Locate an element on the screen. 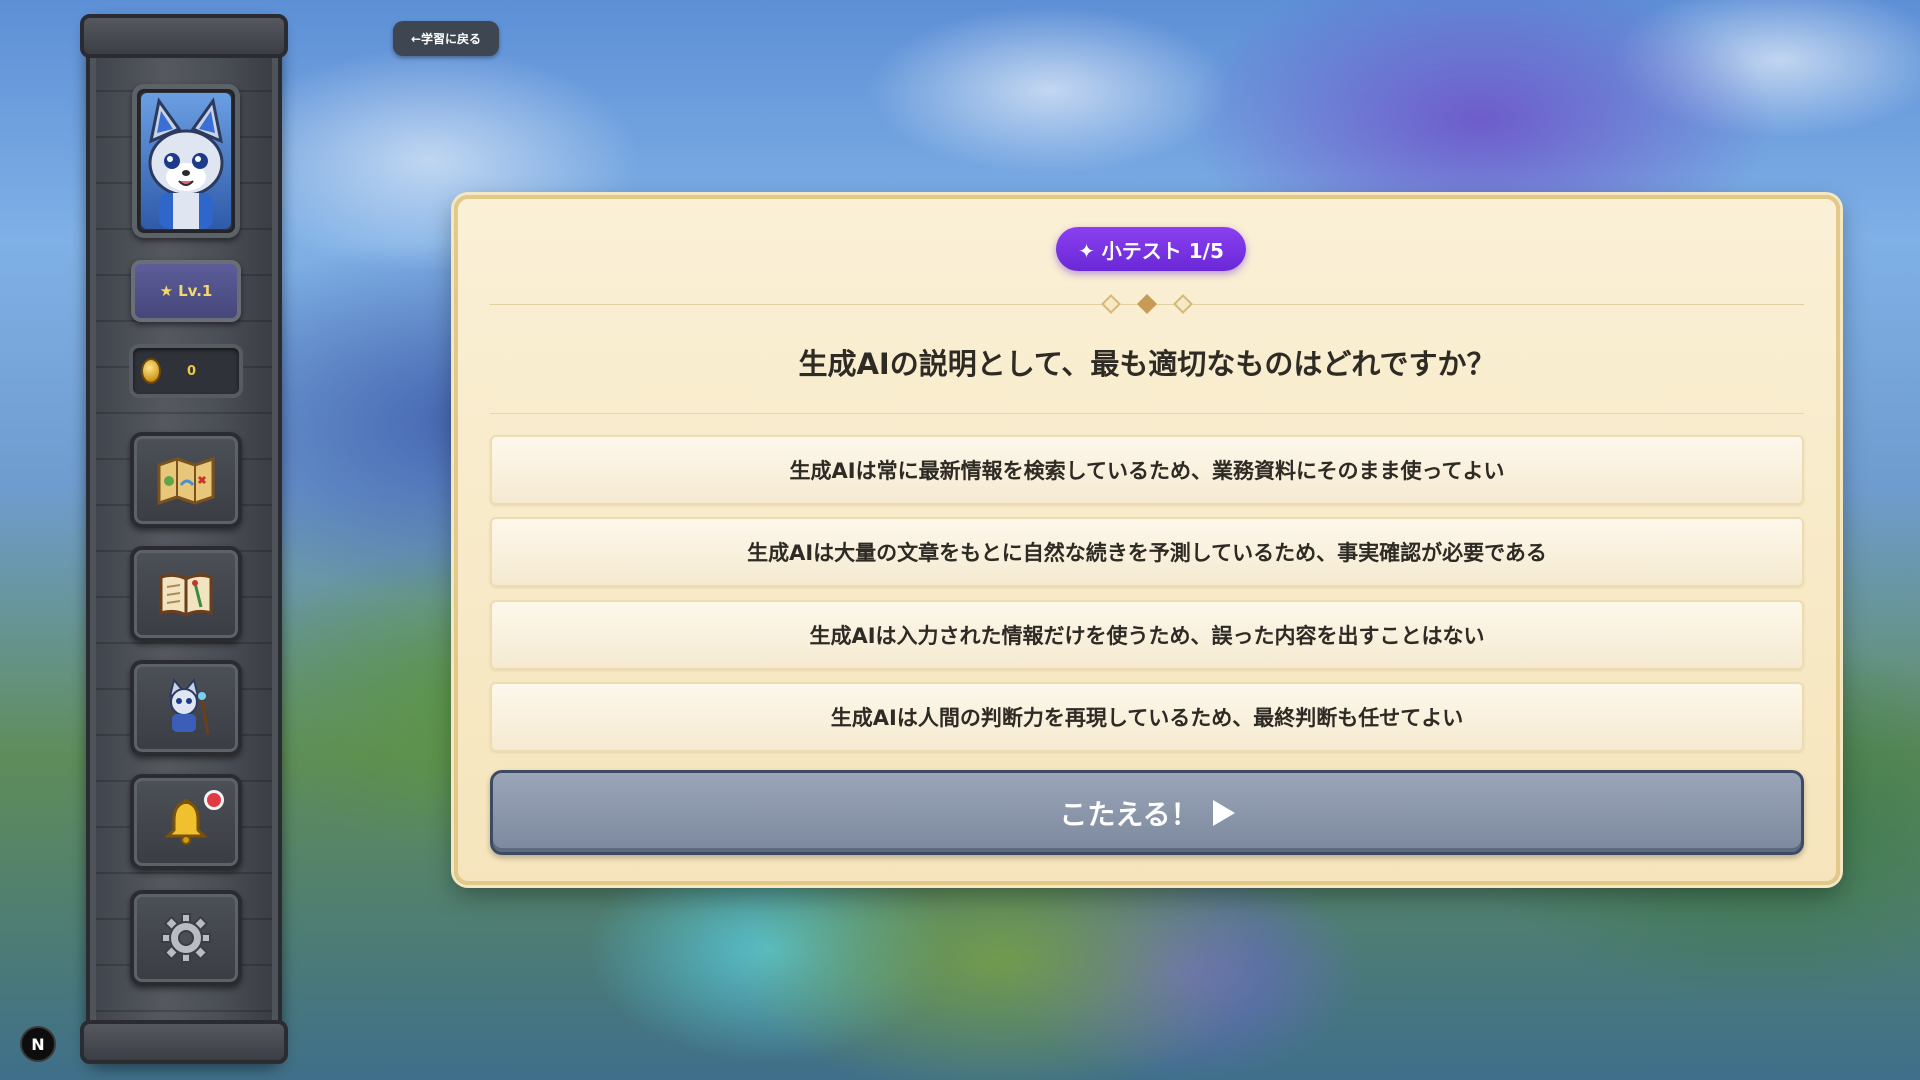 The height and width of the screenshot is (1080, 1920). dev-indicator-badge: N is located at coordinates (38, 1044).